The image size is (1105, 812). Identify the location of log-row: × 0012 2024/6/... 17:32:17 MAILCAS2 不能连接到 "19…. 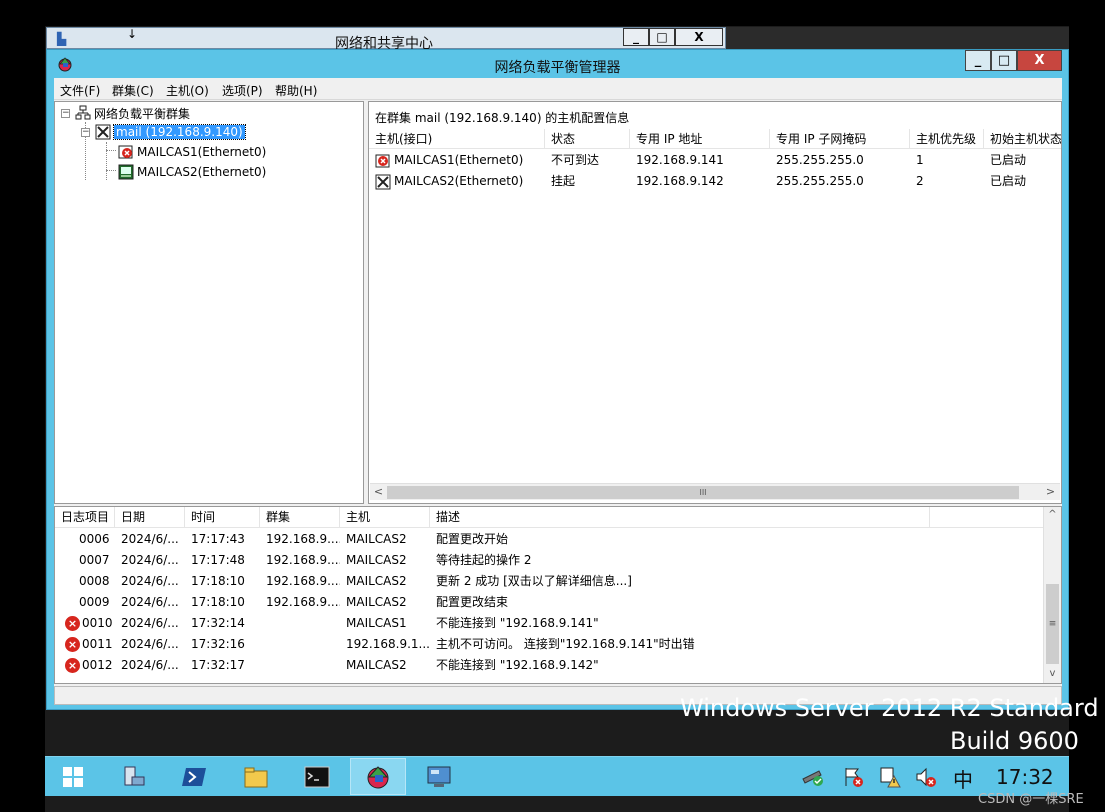
(549, 665).